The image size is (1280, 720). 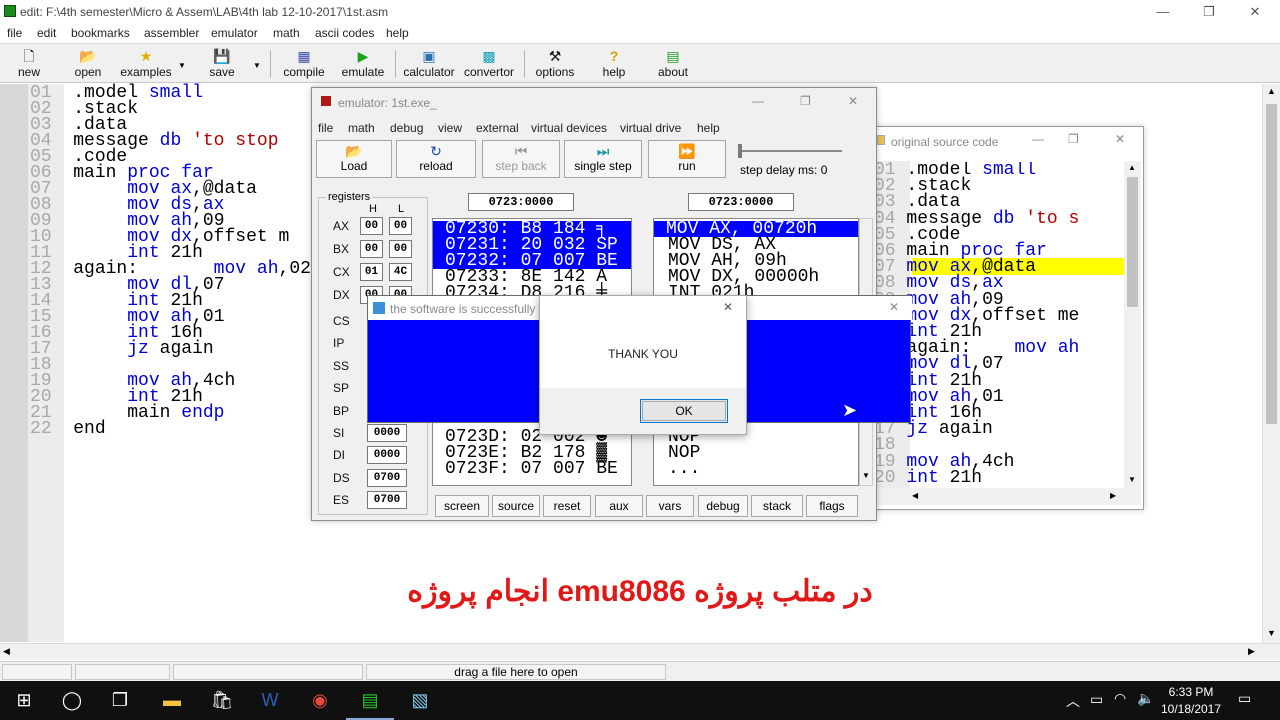 What do you see at coordinates (325, 128) in the screenshot?
I see `emulator-menu-item: file` at bounding box center [325, 128].